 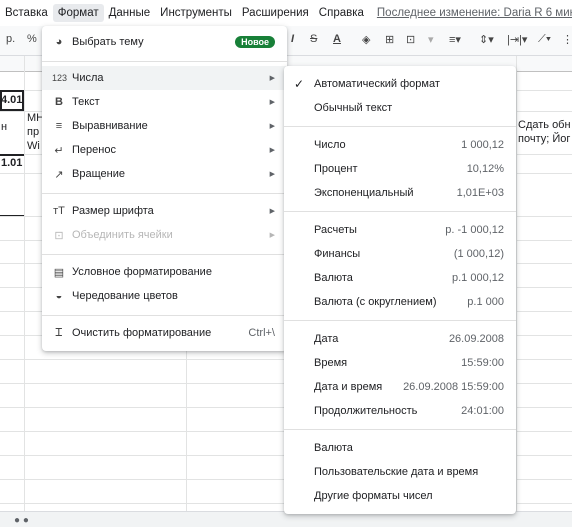 I want to click on rotate-icon: ↗, so click(x=59, y=174).